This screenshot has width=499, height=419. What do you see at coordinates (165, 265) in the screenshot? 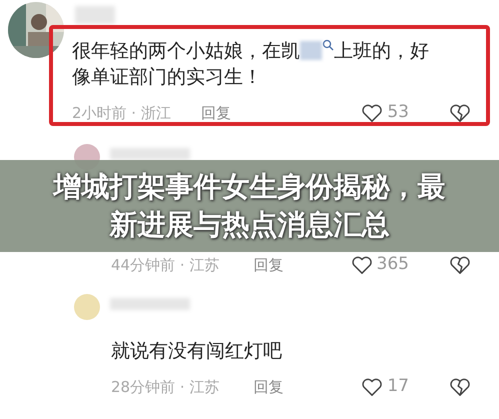
I see `comment-time: 44分钟前 · 江苏` at bounding box center [165, 265].